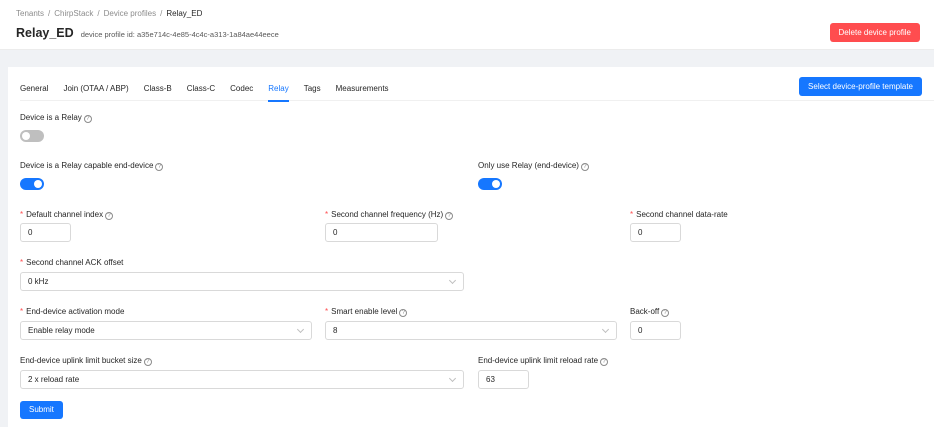 The height and width of the screenshot is (427, 934). I want to click on is-relay-switch, so click(32, 136).